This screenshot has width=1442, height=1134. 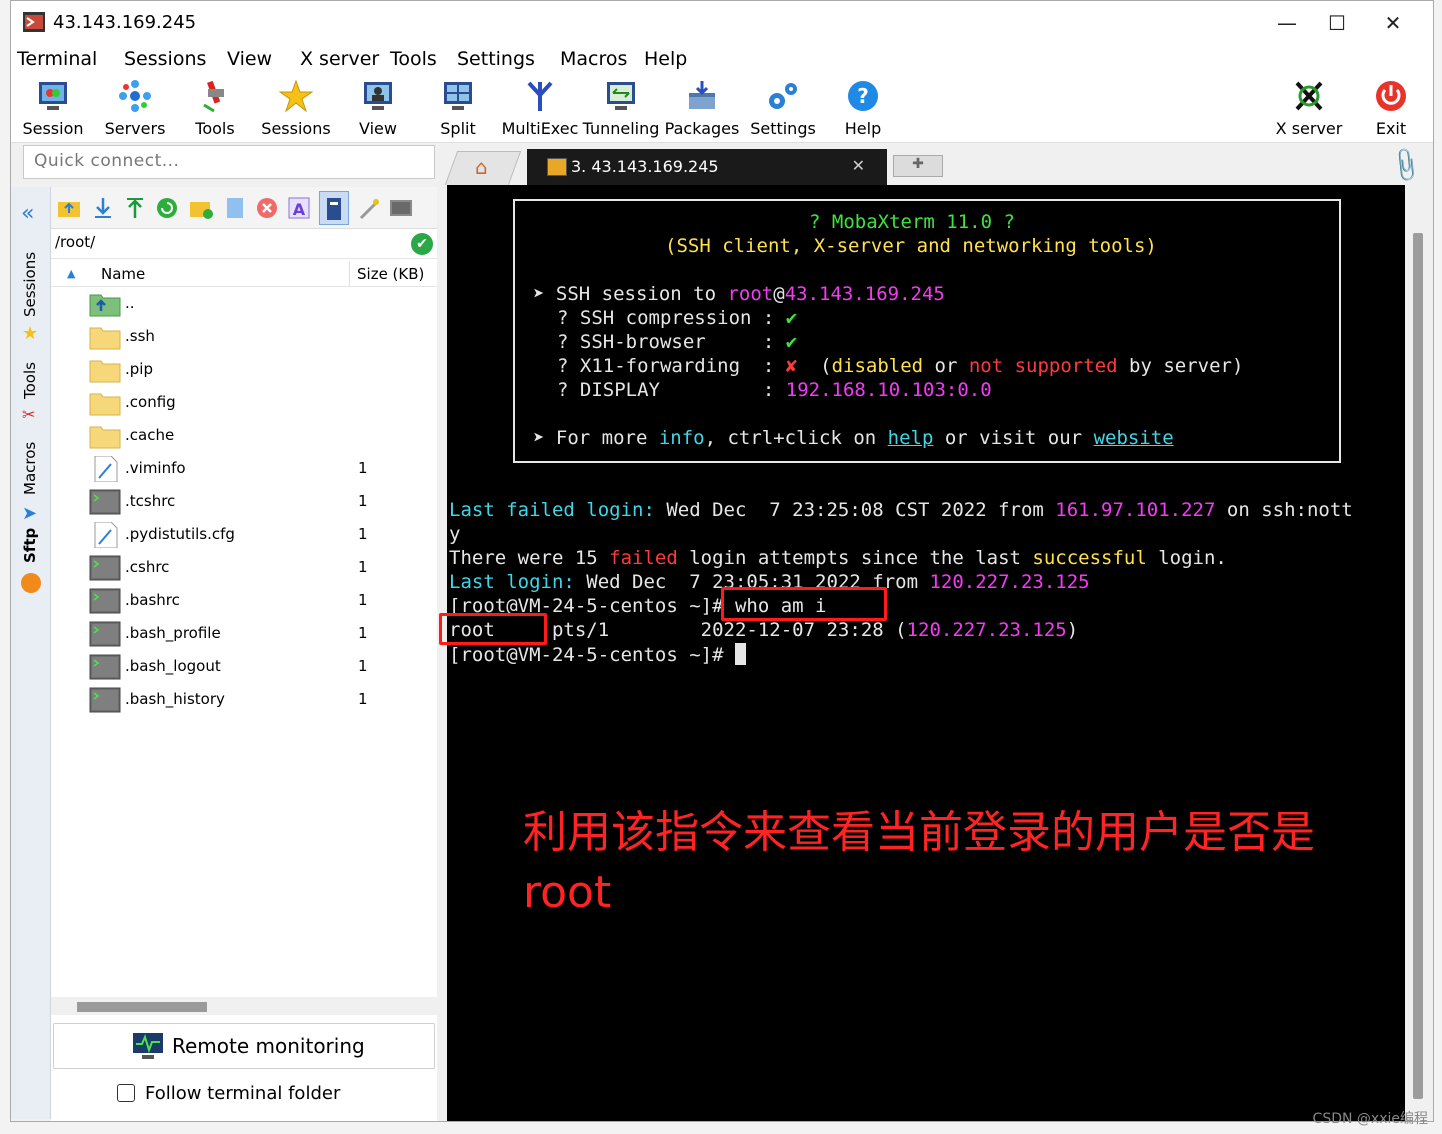 What do you see at coordinates (783, 109) in the screenshot?
I see `settings-button: Settings` at bounding box center [783, 109].